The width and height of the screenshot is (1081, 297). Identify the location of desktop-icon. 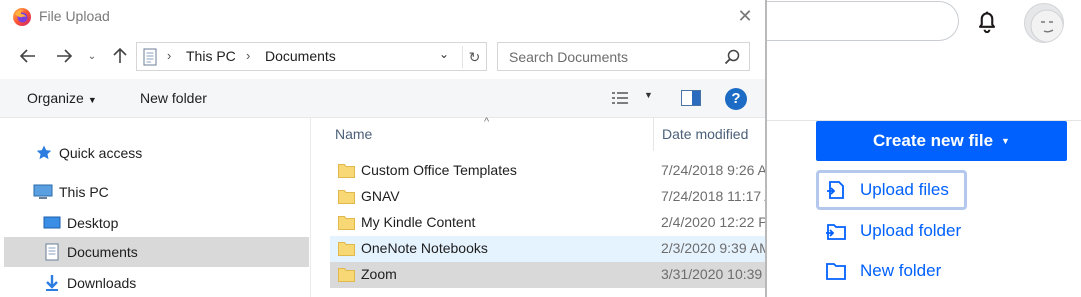
(52, 222).